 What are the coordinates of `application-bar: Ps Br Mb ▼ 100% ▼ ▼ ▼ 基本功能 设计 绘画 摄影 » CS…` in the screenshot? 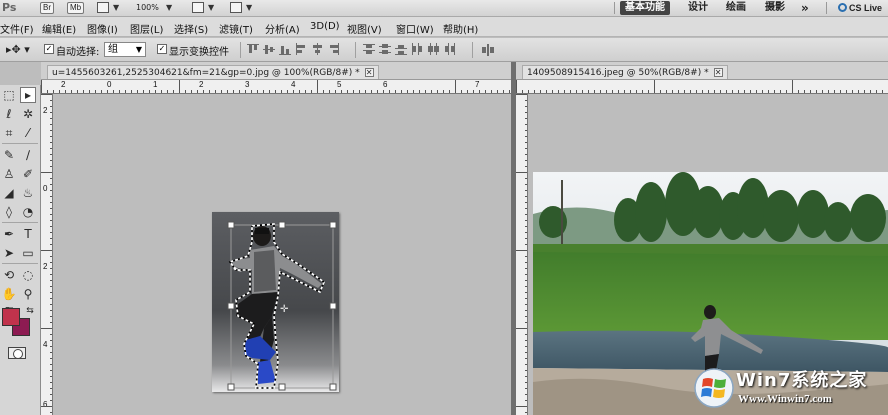 It's located at (444, 8).